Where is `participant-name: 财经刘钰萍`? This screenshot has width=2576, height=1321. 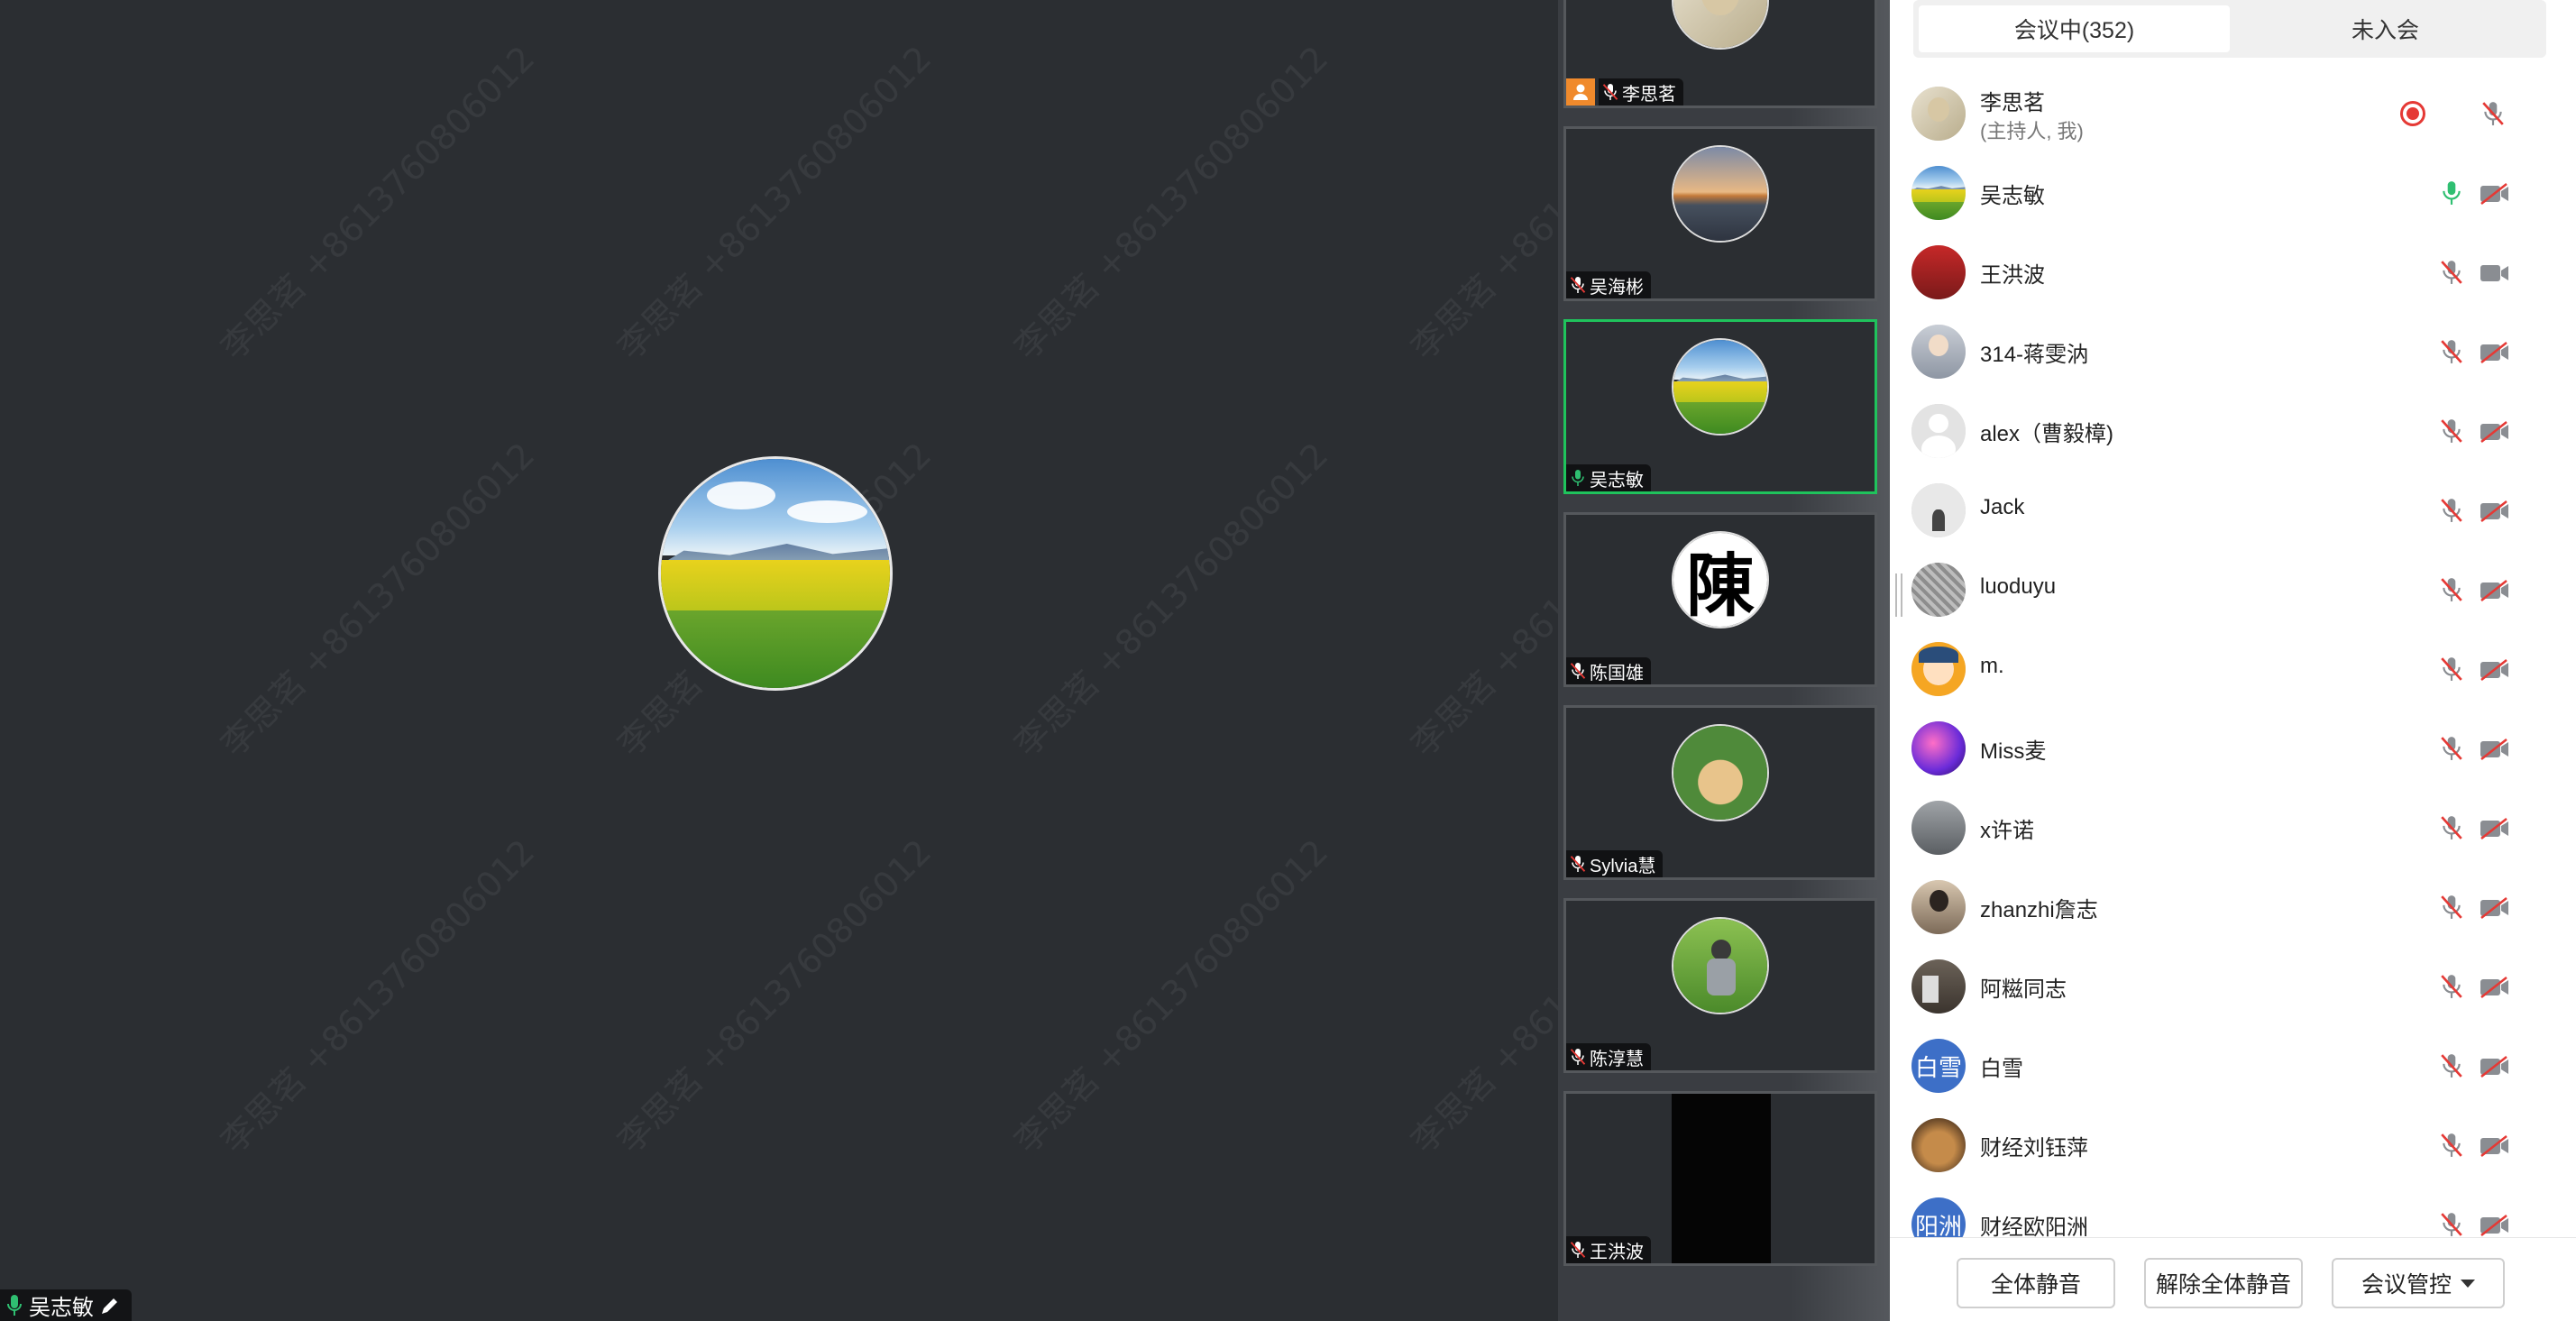 participant-name: 财经刘钰萍 is located at coordinates (2034, 1148).